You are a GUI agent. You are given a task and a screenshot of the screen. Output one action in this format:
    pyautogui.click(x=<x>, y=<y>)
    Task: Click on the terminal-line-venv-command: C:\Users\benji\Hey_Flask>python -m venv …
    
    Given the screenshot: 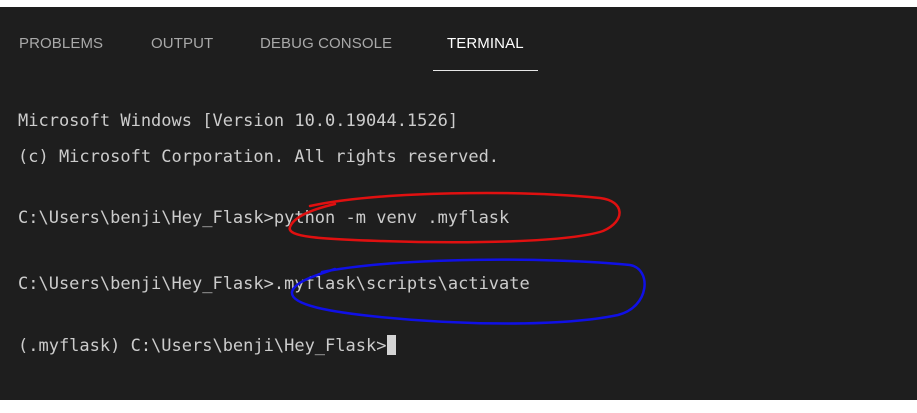 What is the action you would take?
    pyautogui.click(x=264, y=218)
    